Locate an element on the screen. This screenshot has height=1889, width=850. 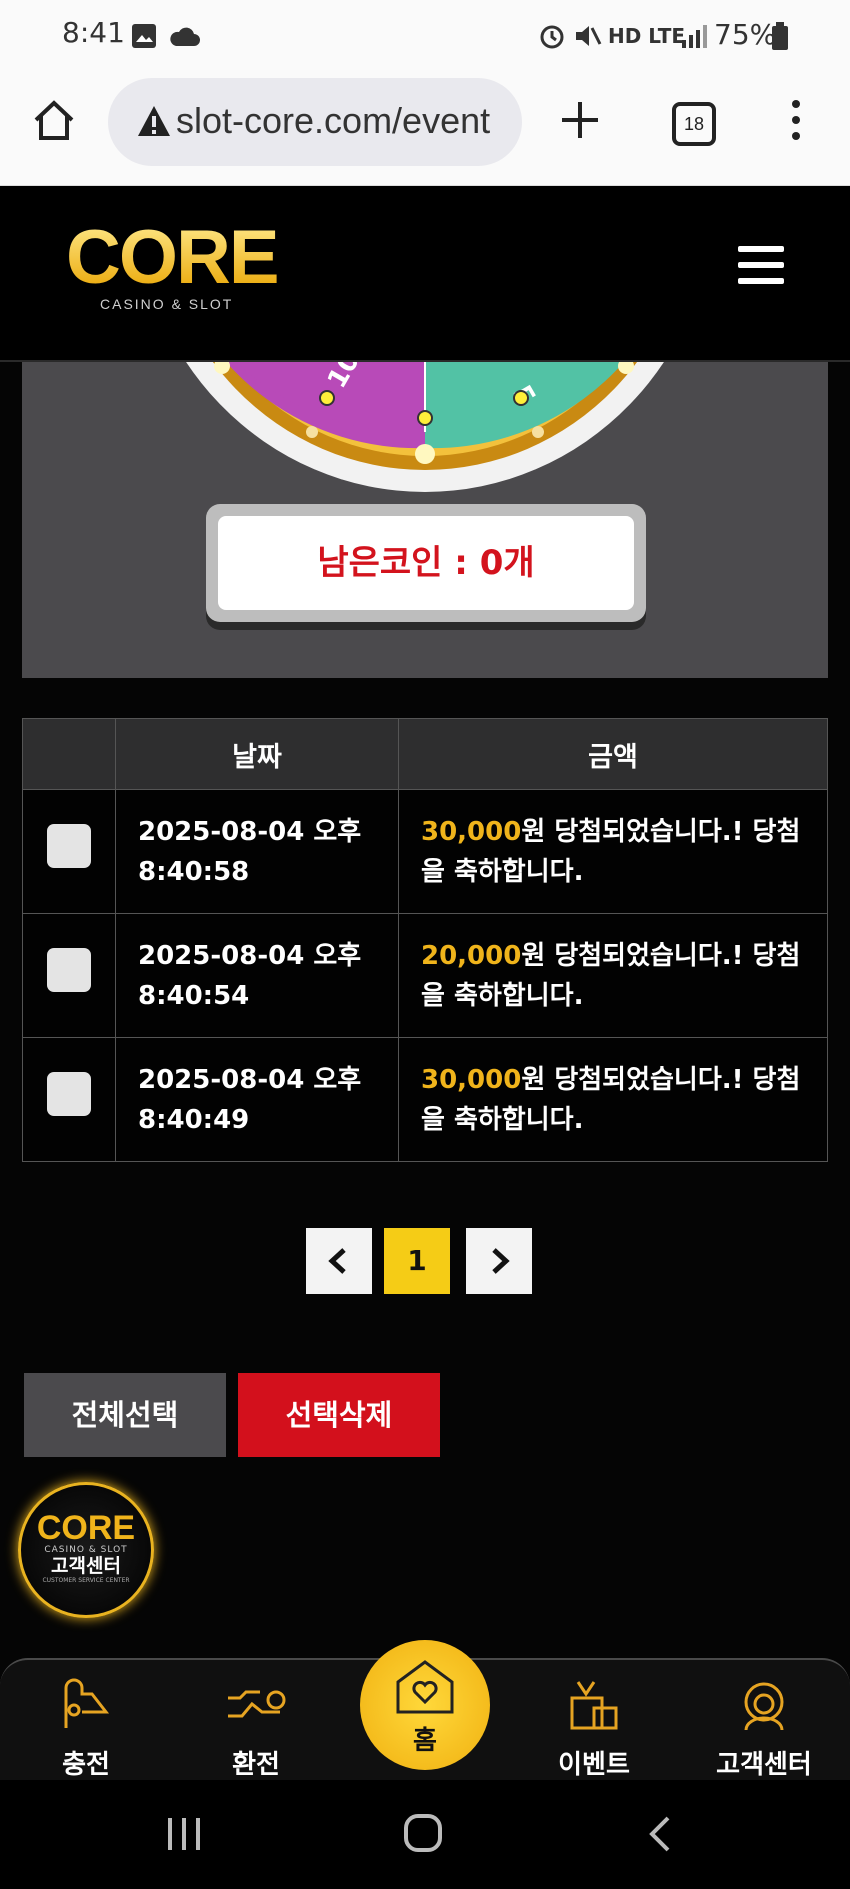
cloud-icon is located at coordinates (185, 36).